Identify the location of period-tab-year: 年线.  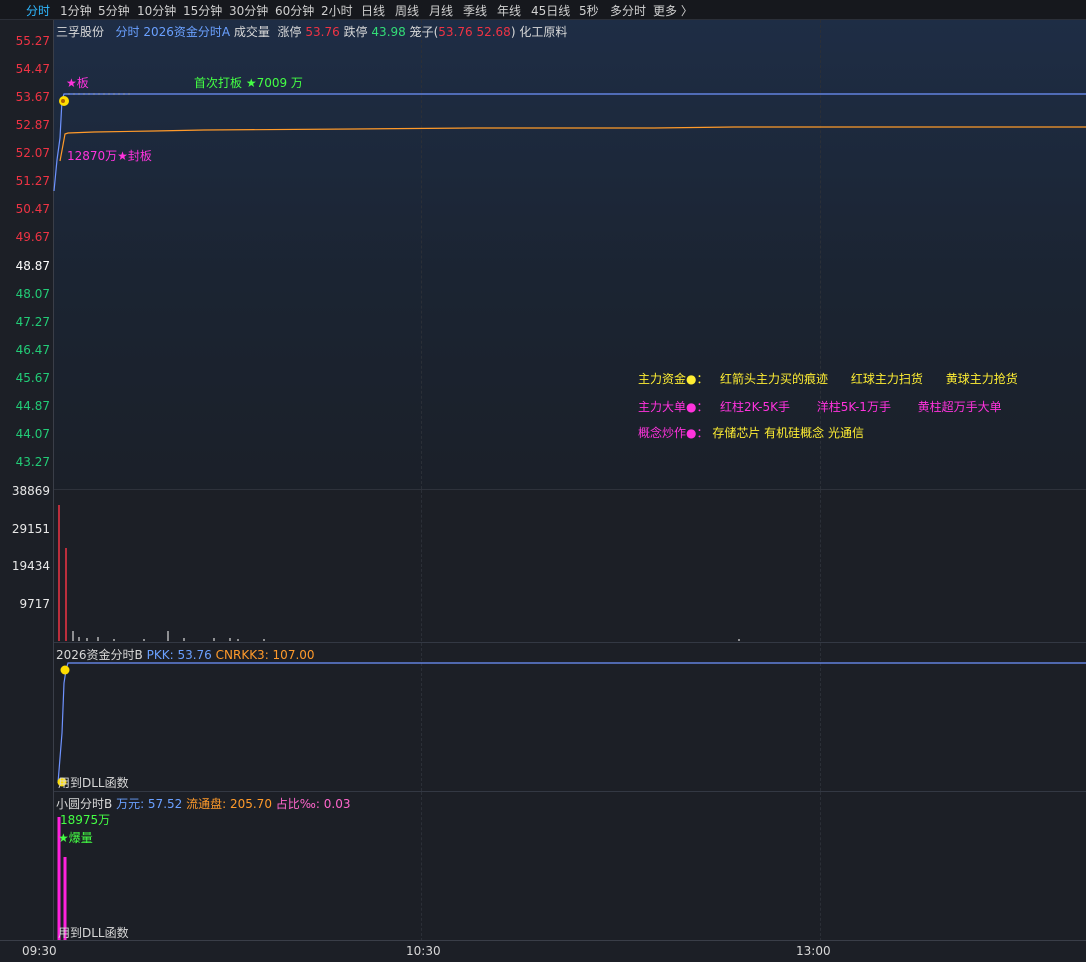
(509, 10).